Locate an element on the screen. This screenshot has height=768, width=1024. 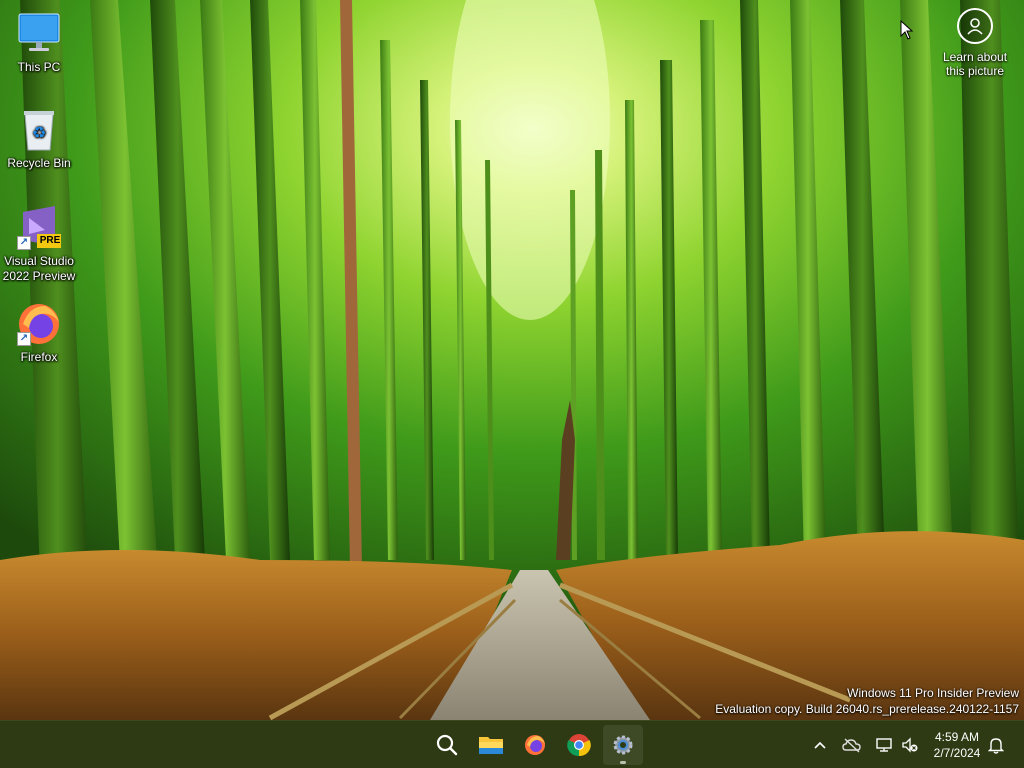
onedrive-tray-button is located at coordinates (852, 745).